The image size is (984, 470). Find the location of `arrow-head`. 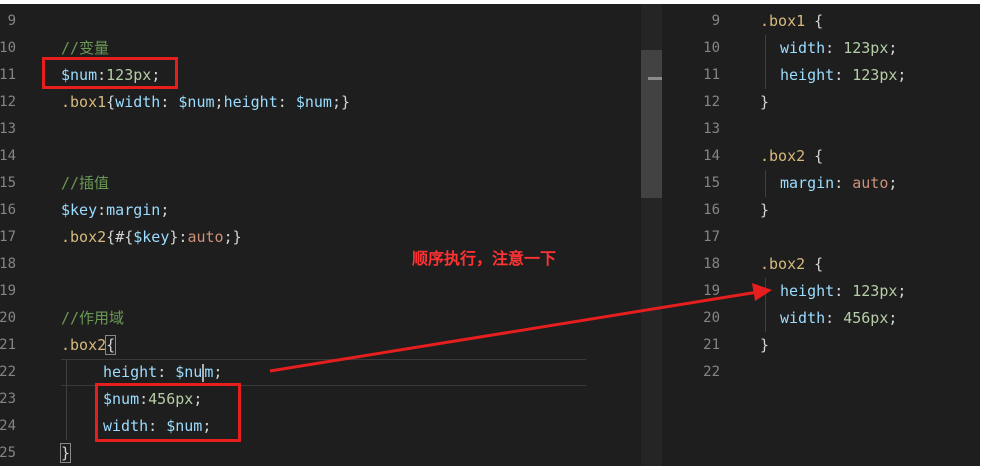

arrow-head is located at coordinates (762, 292).